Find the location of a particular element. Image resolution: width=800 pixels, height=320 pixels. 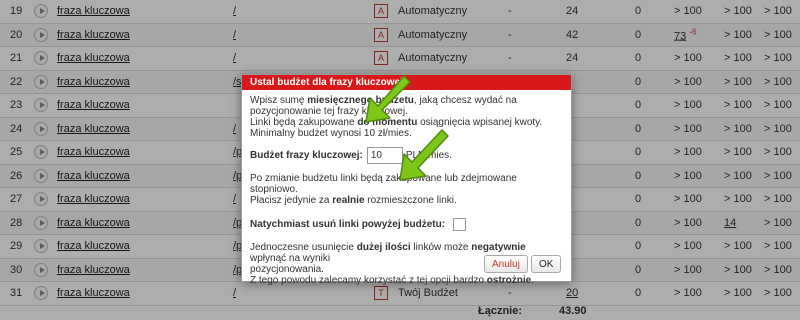

budget-label: Budżet frazy kluczowej: is located at coordinates (306, 155).